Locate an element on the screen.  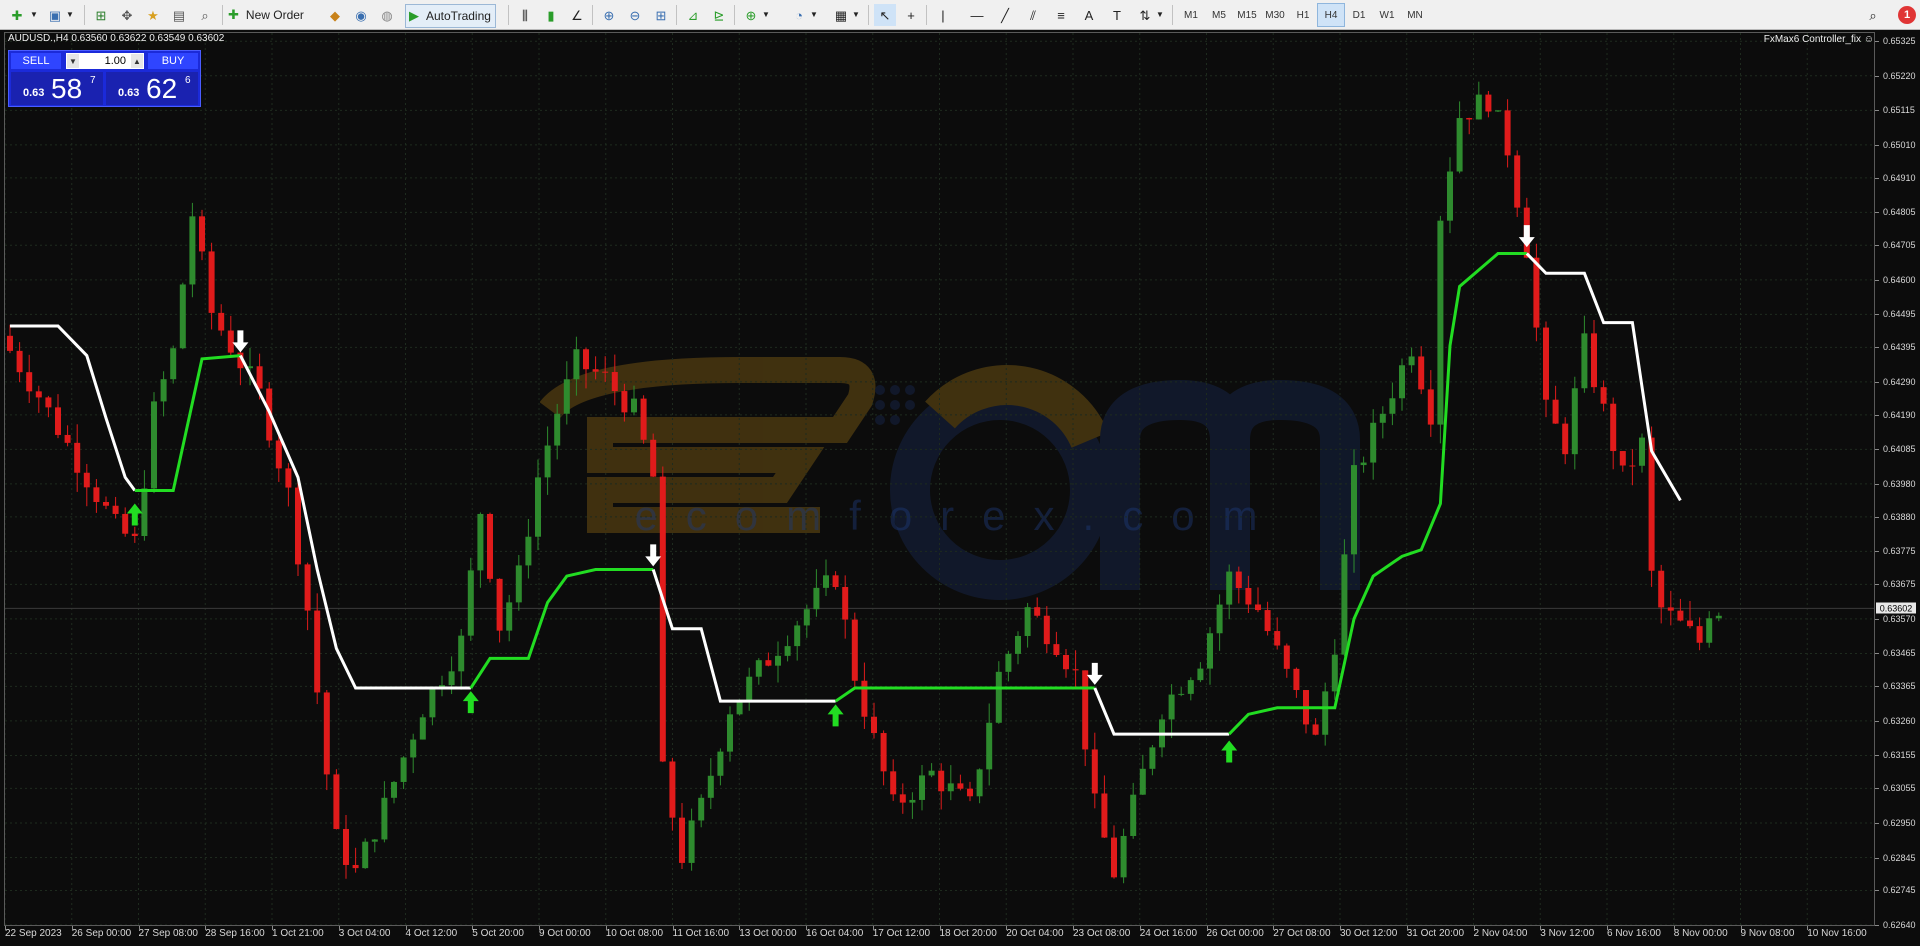
chart-shift-icon: ⊿ is located at coordinates (693, 15).